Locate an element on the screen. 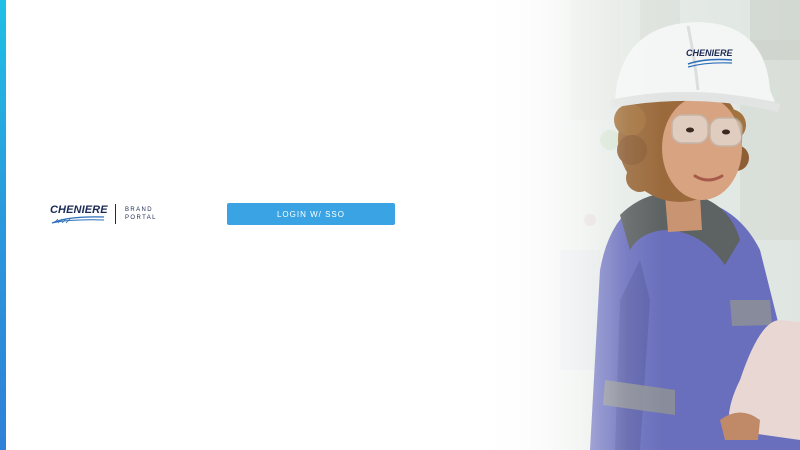 The width and height of the screenshot is (800, 450). logo-swoosh-icon is located at coordinates (78, 220).